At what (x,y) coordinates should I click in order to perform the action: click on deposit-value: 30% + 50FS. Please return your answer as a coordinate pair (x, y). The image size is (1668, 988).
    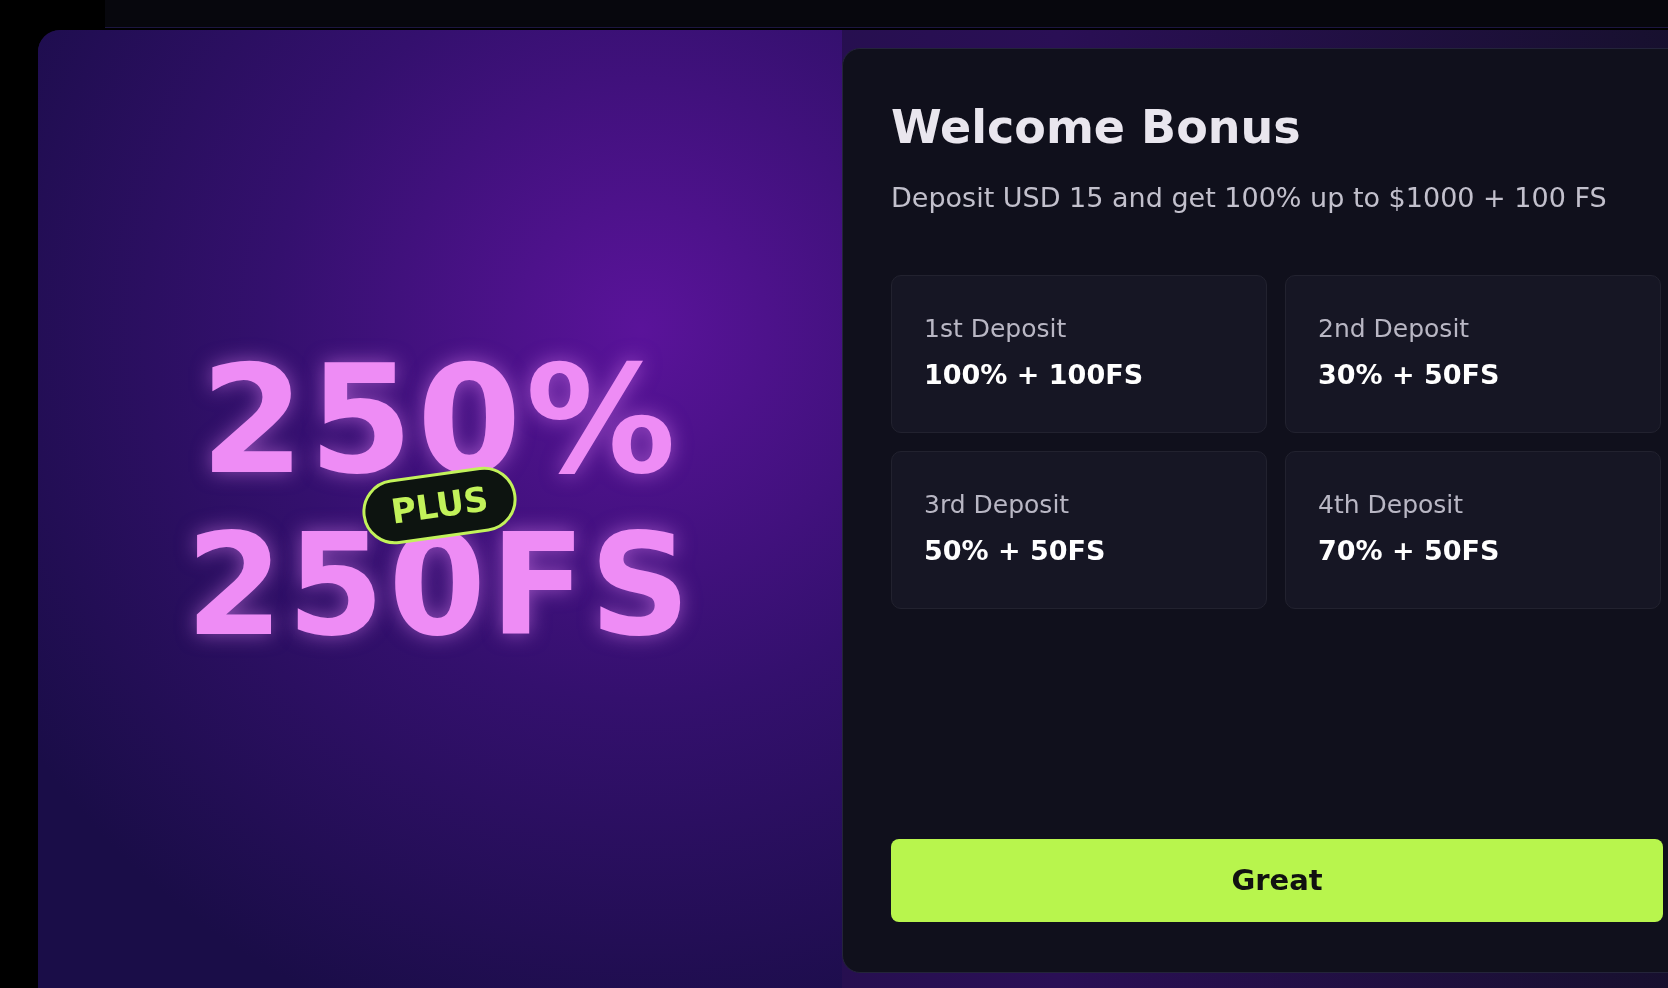
    Looking at the image, I should click on (1409, 375).